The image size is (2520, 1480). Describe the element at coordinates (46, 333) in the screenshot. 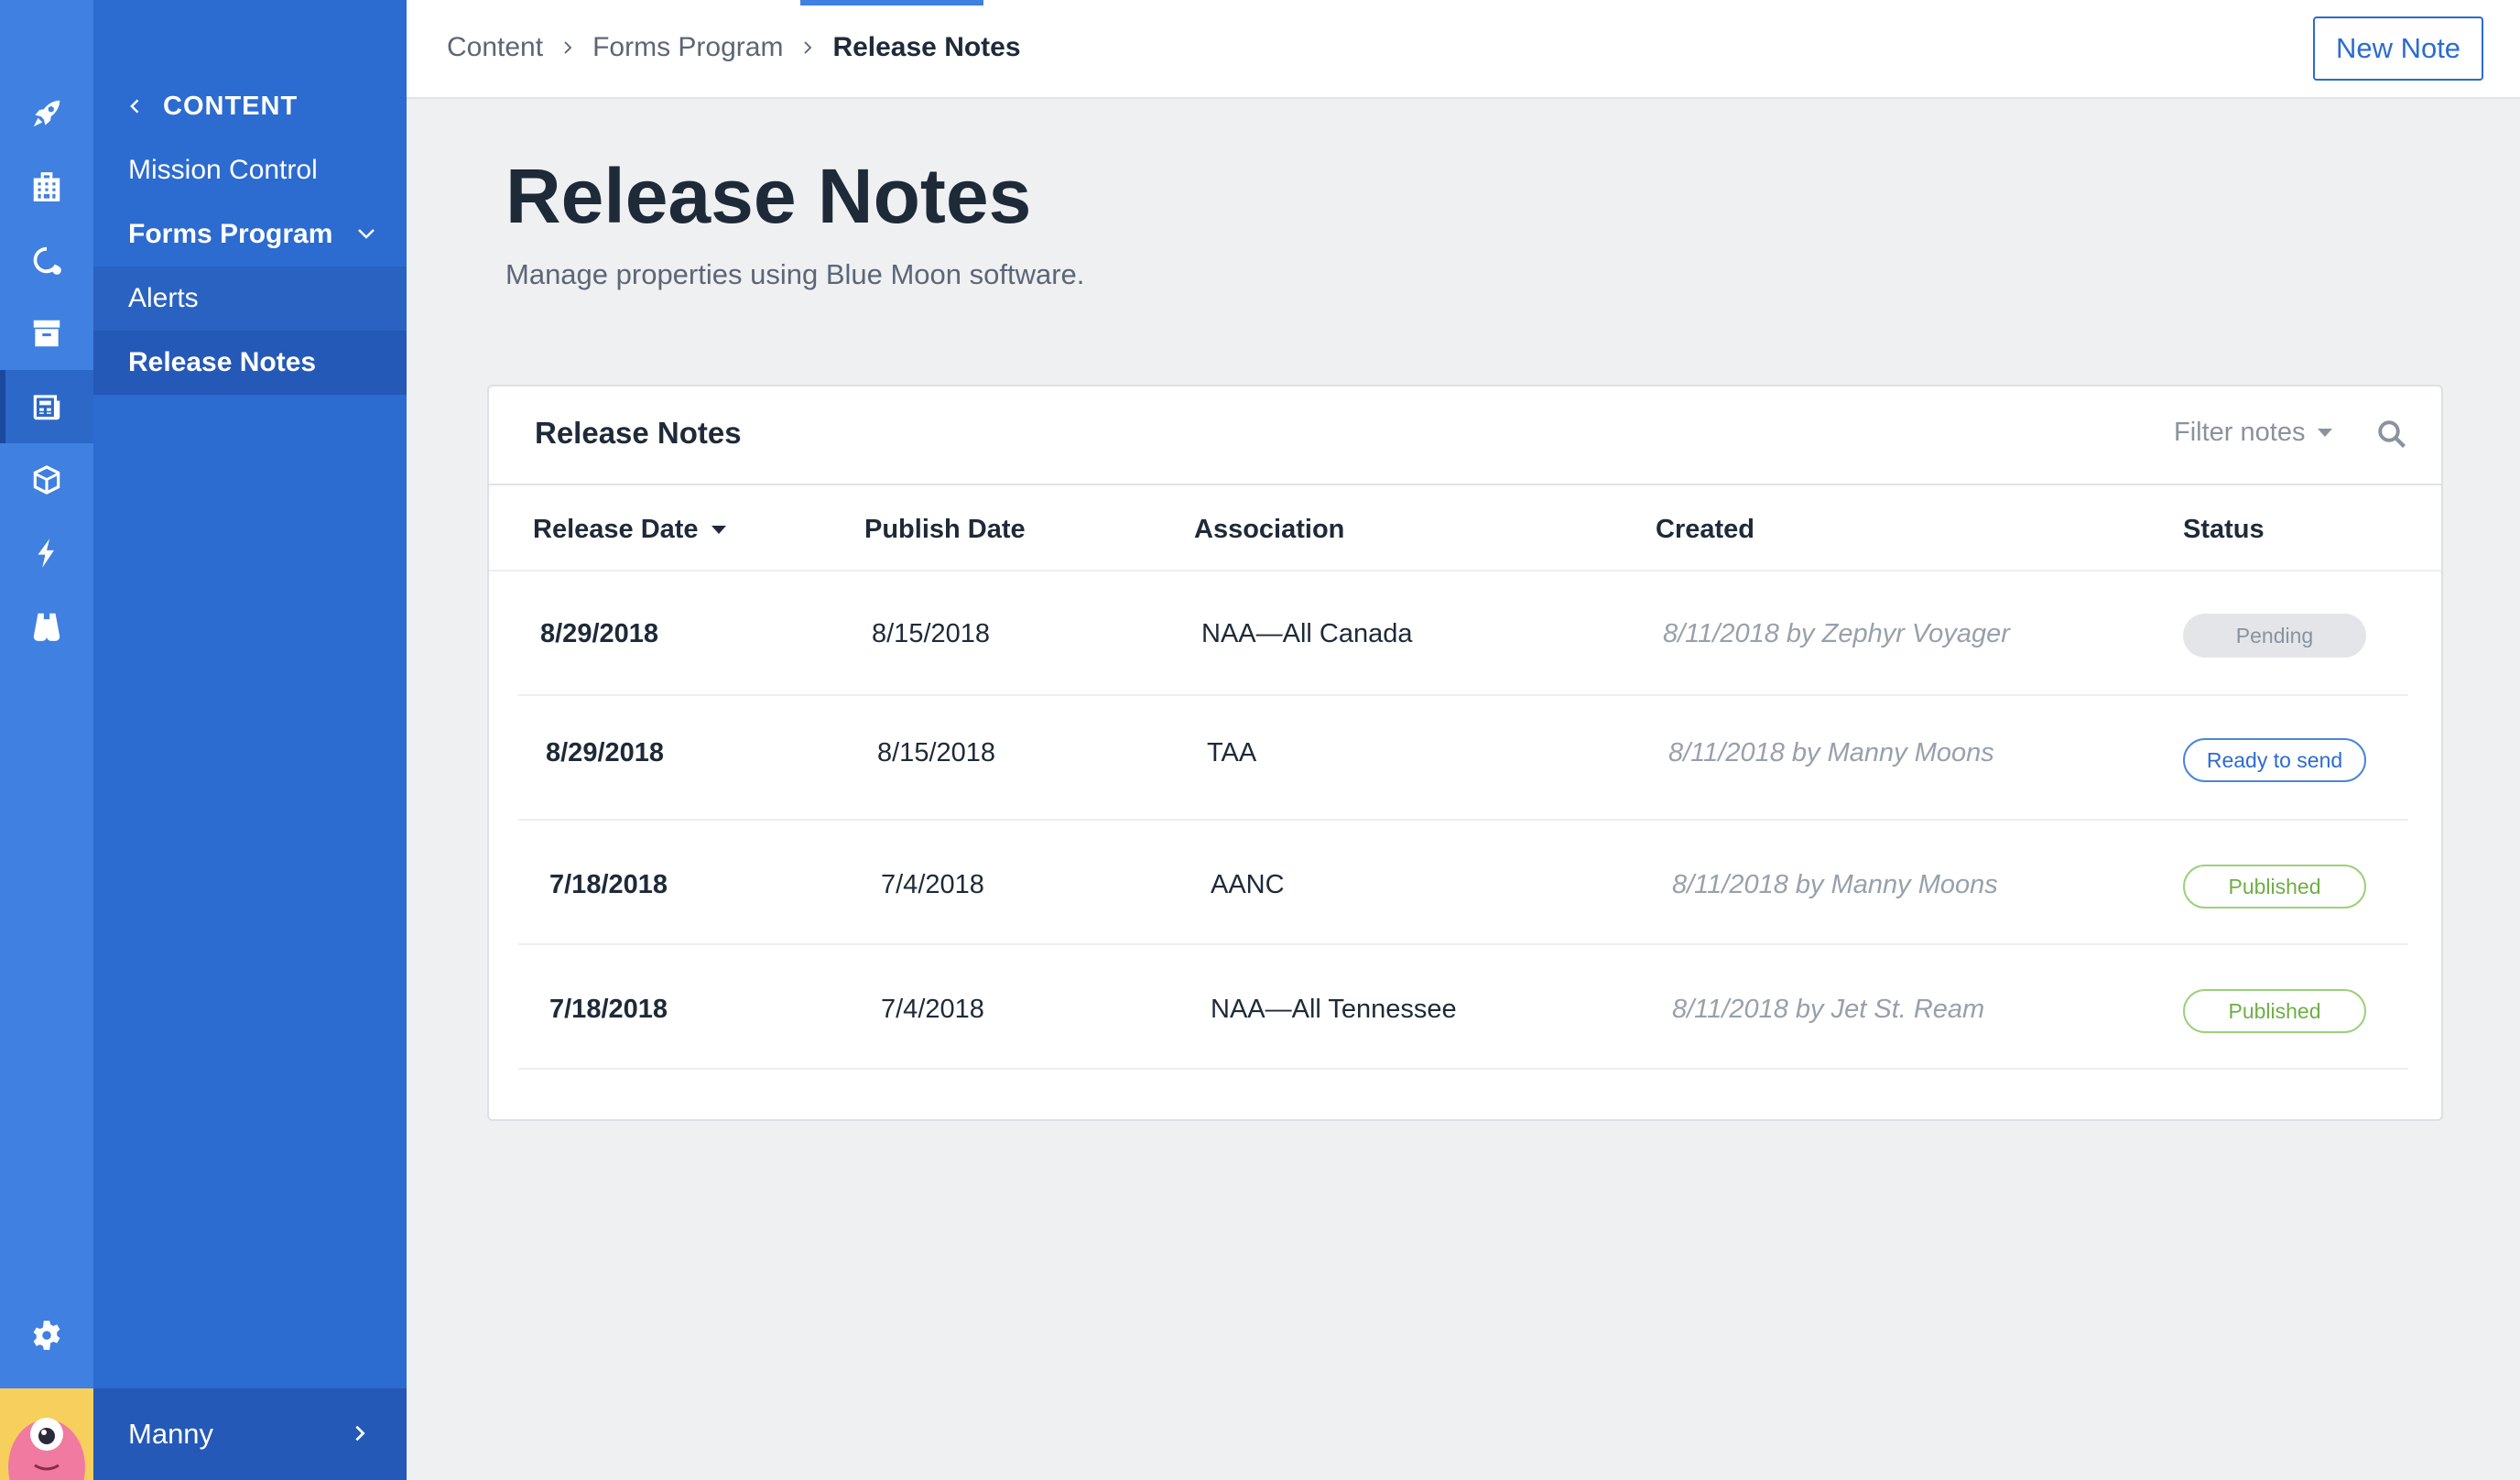

I see `archive-icon` at that location.